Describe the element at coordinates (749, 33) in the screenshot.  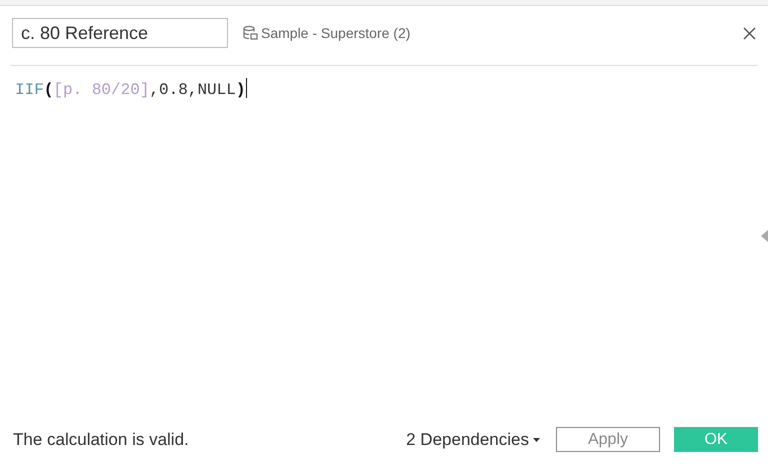
I see `close-icon` at that location.